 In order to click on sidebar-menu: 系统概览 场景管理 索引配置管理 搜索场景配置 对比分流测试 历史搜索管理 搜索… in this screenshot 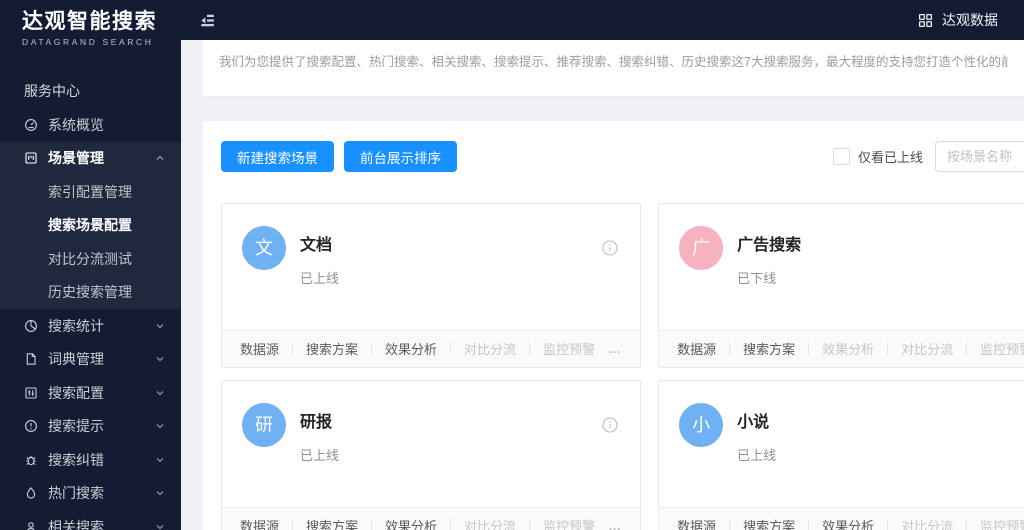, I will do `click(90, 319)`.